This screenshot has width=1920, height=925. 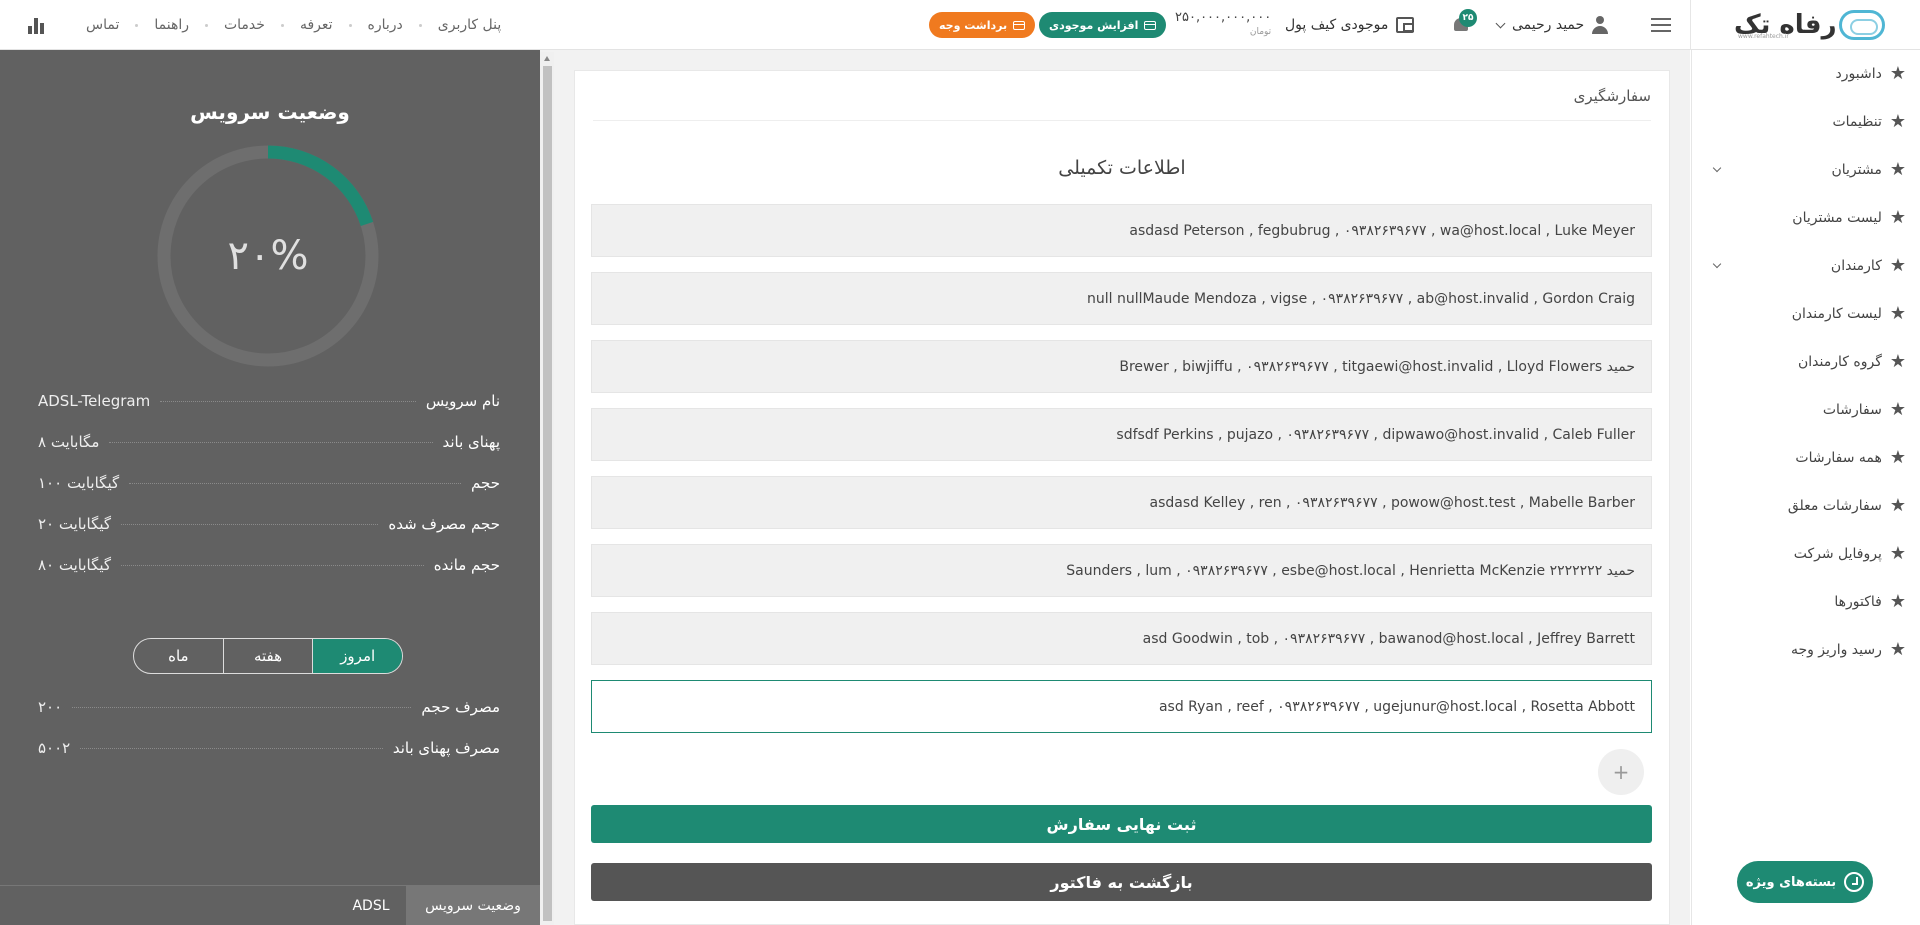 What do you see at coordinates (270, 112) in the screenshot?
I see `service-title: وضعیت سرویس` at bounding box center [270, 112].